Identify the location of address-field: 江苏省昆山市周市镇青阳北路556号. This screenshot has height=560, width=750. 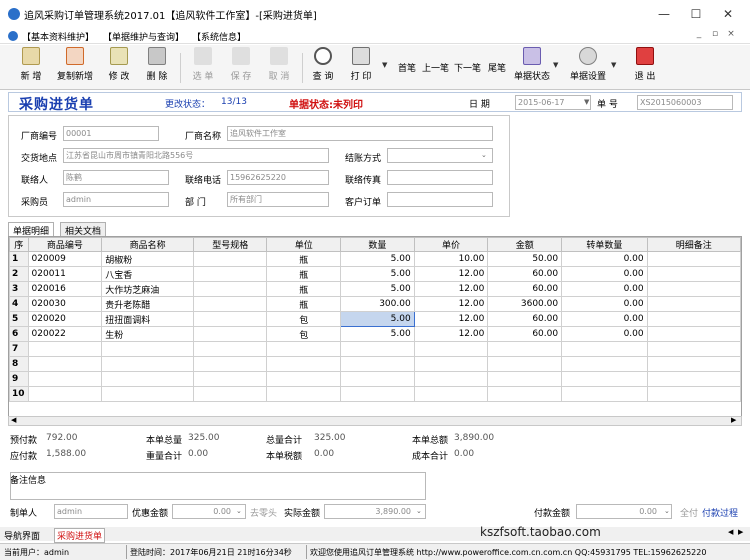
(196, 155).